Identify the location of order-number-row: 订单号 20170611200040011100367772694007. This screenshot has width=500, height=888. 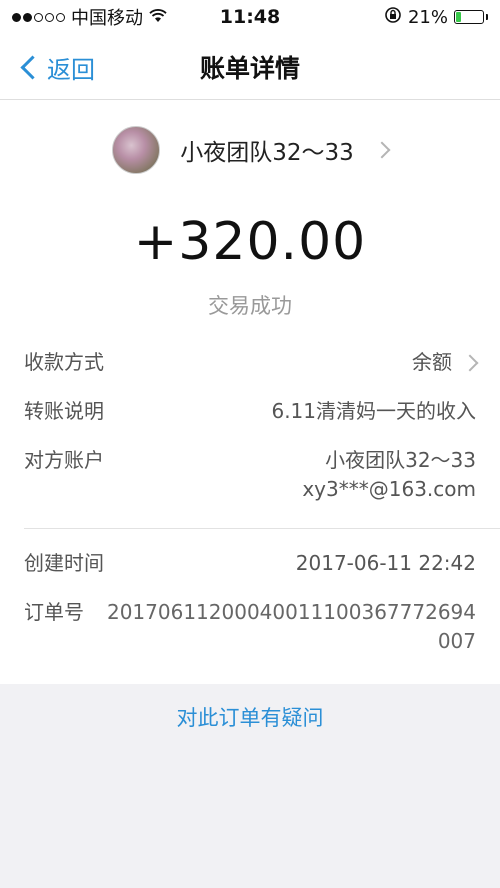
(250, 627).